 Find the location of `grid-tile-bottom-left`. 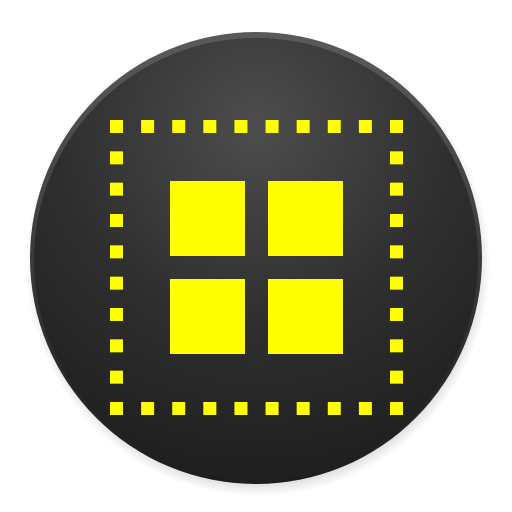

grid-tile-bottom-left is located at coordinates (207, 316).